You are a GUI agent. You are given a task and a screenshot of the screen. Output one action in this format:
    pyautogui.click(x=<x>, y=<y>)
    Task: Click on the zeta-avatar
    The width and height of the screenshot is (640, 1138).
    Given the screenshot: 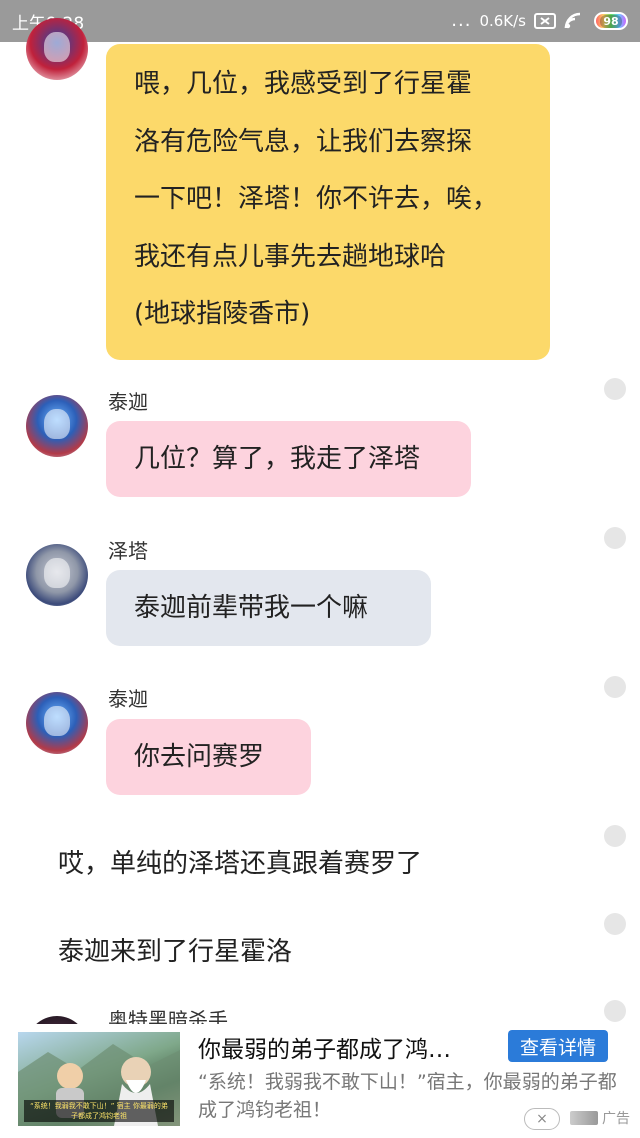 What is the action you would take?
    pyautogui.click(x=57, y=575)
    